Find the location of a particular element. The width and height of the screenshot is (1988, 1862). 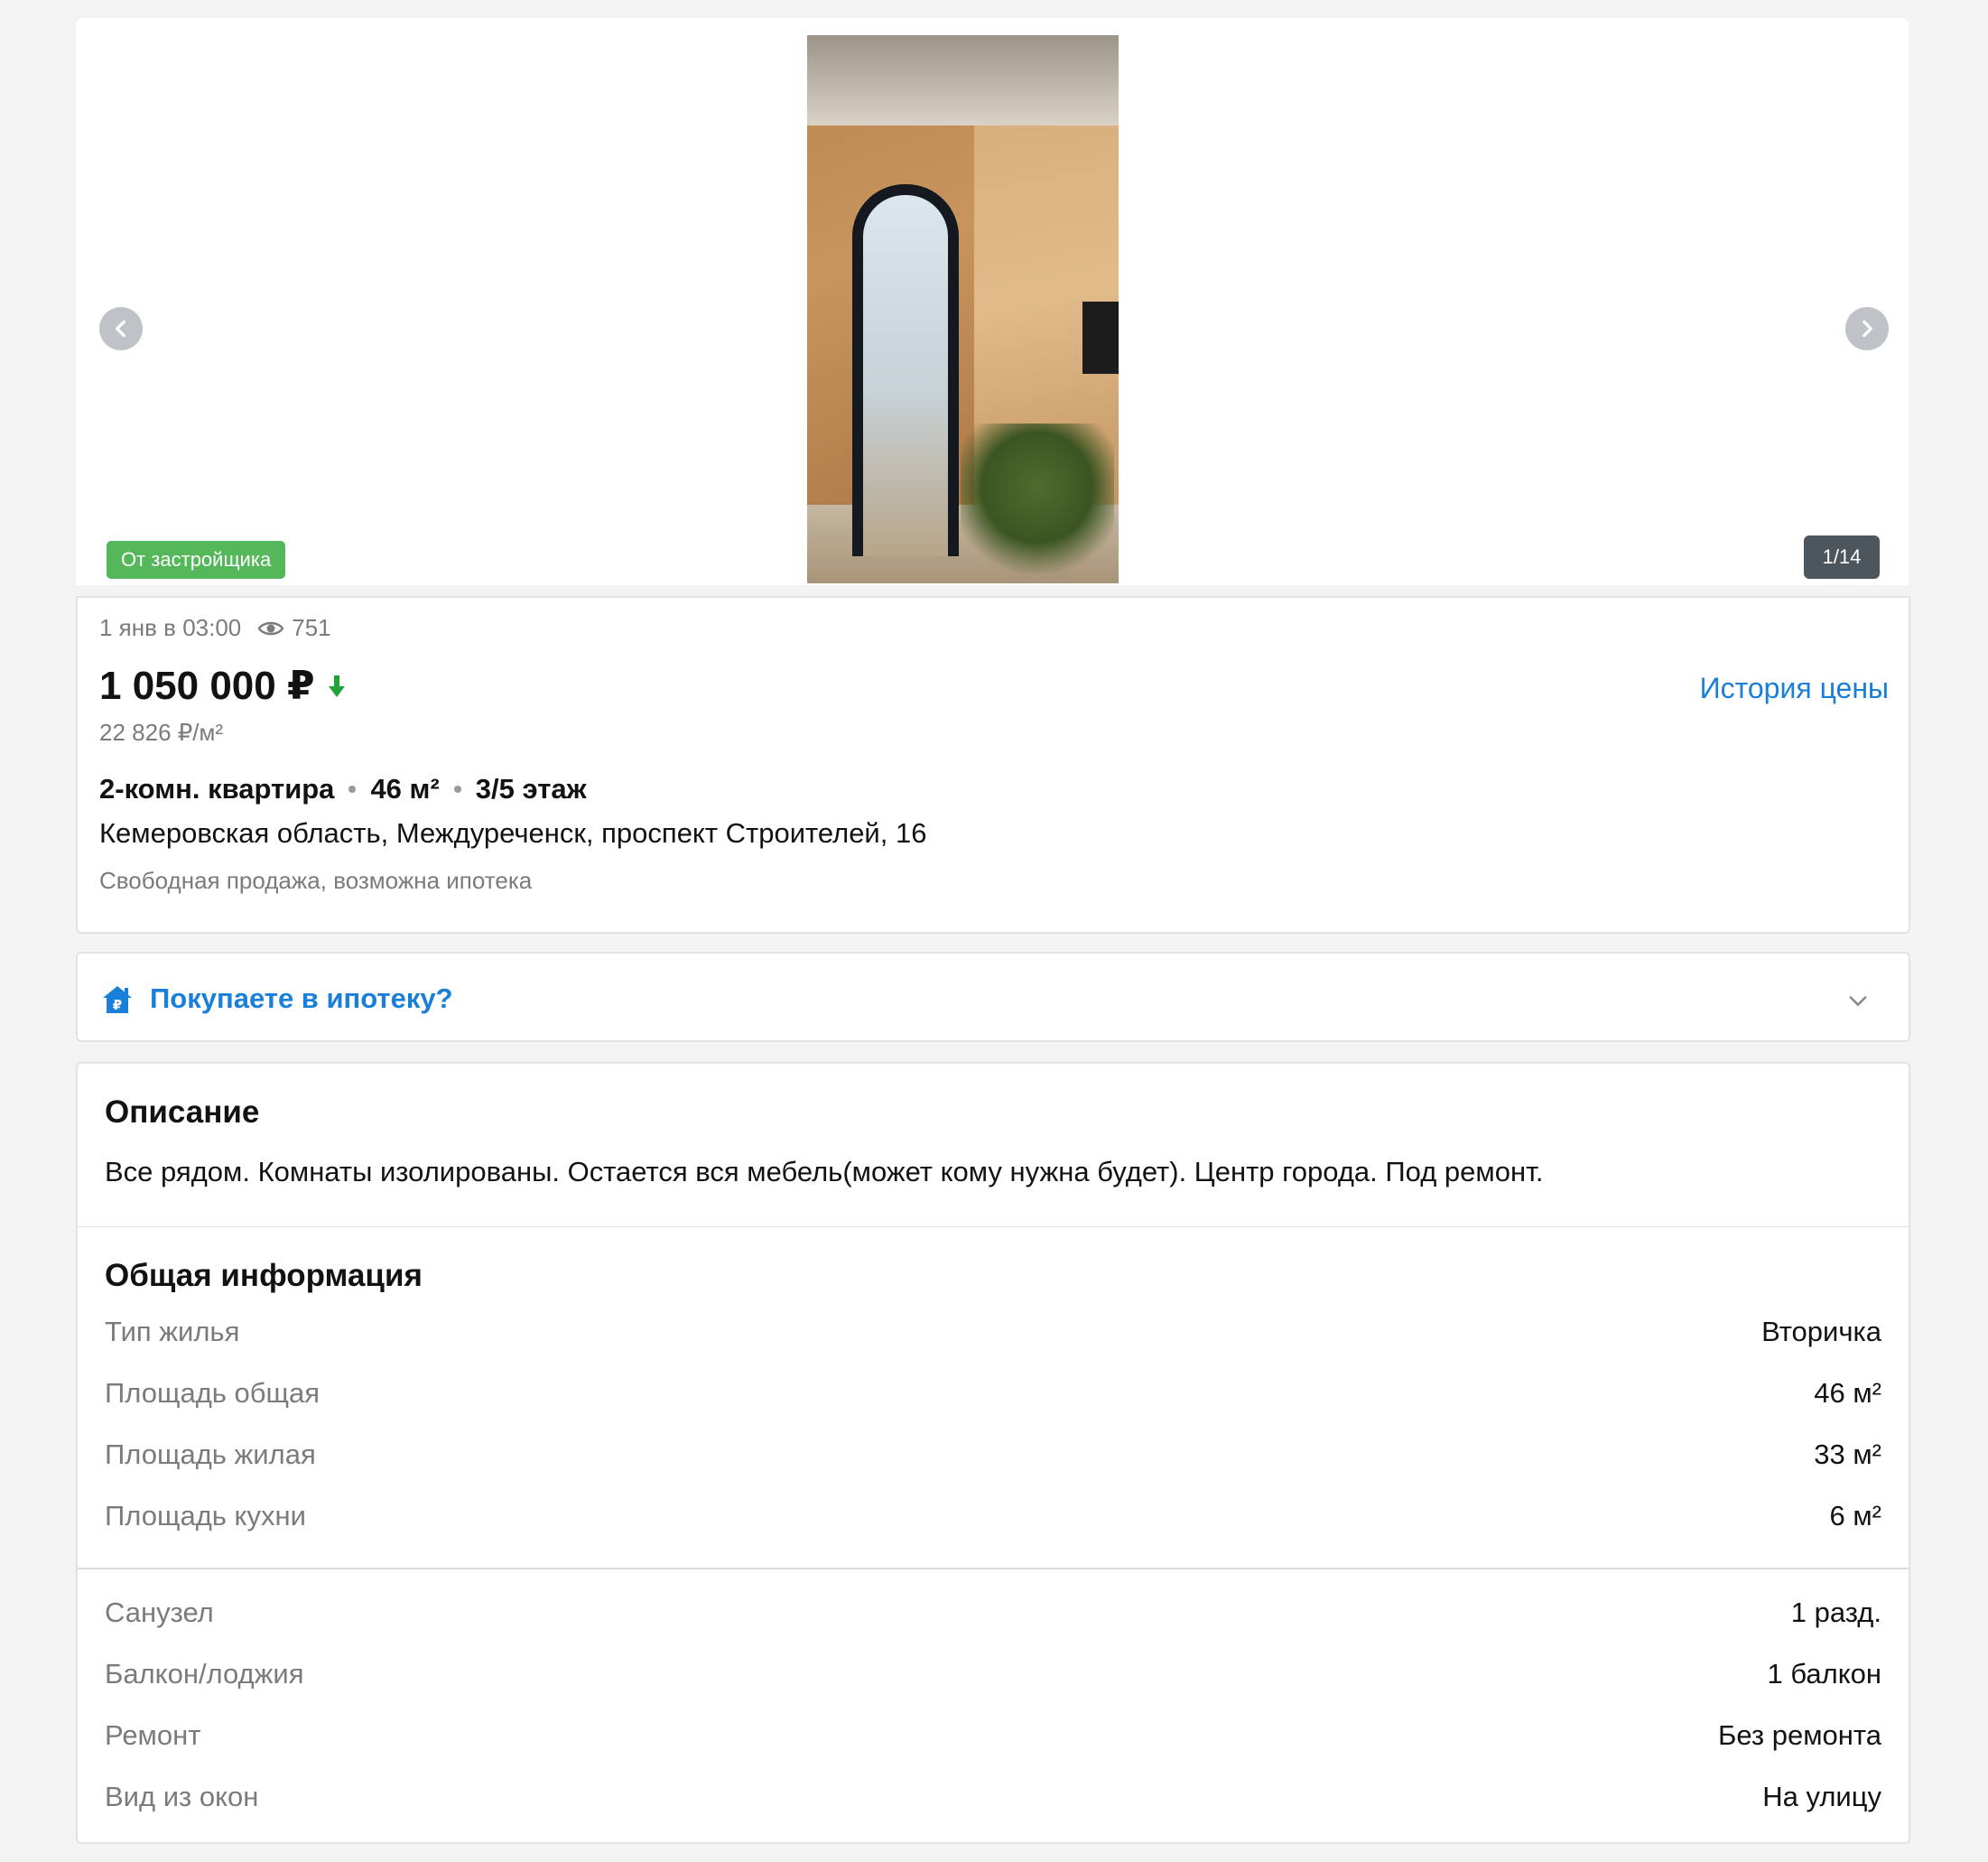

general-info-title: Общая информация is located at coordinates (264, 1275).